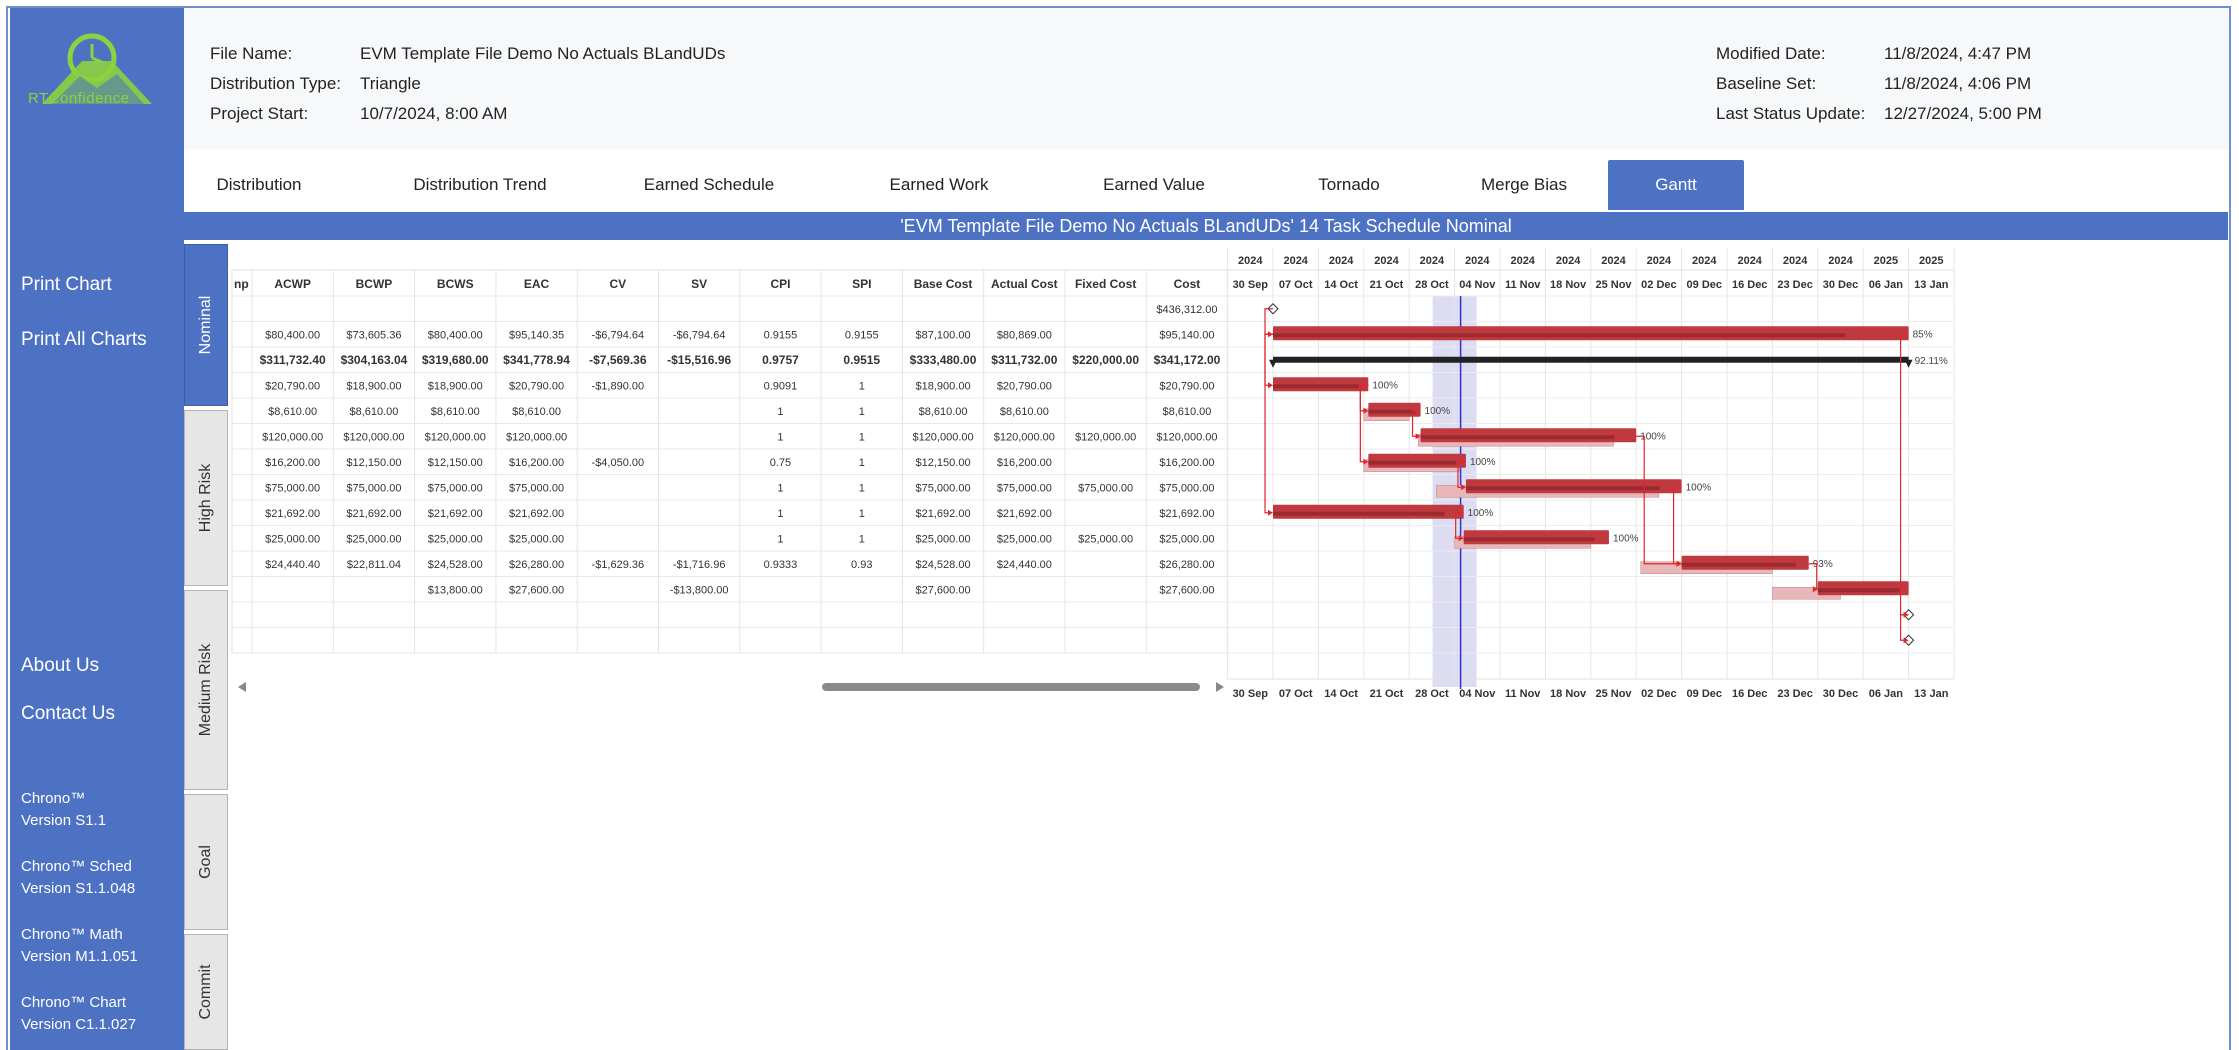 The height and width of the screenshot is (1050, 2239). What do you see at coordinates (1658, 694) in the screenshot?
I see `gantt-week-label-bottom: 02 Dec` at bounding box center [1658, 694].